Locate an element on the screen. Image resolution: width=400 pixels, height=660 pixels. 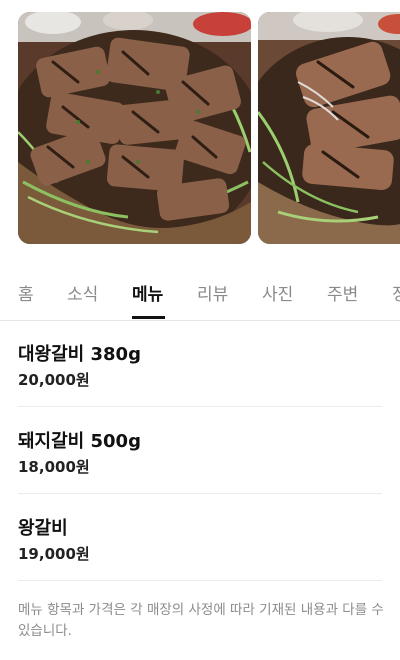
grilled-galbi-image is located at coordinates (329, 128).